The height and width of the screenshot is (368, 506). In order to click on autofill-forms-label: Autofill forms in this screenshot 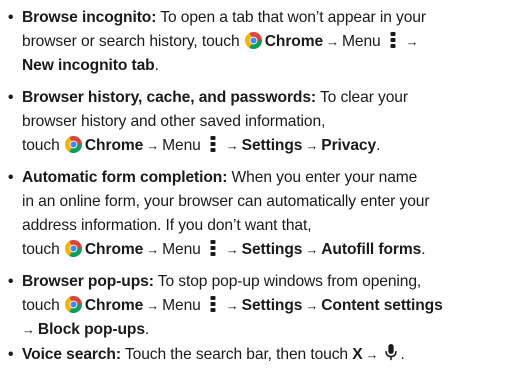, I will do `click(371, 249)`.